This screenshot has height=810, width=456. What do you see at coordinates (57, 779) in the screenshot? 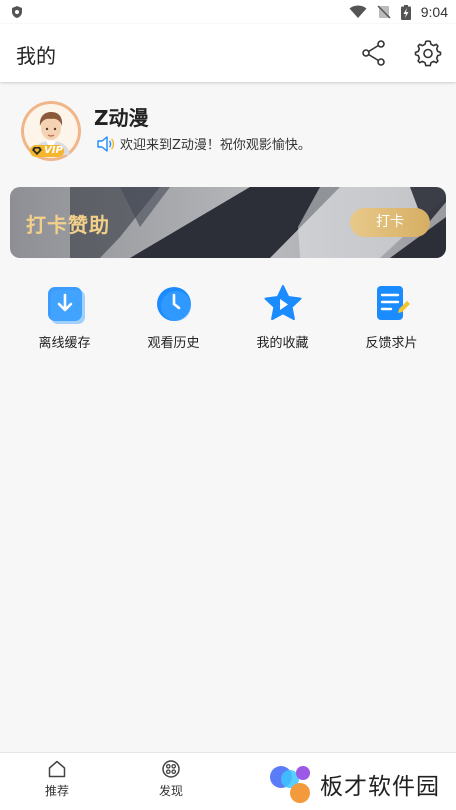
I see `tab-recommend: 推荐` at bounding box center [57, 779].